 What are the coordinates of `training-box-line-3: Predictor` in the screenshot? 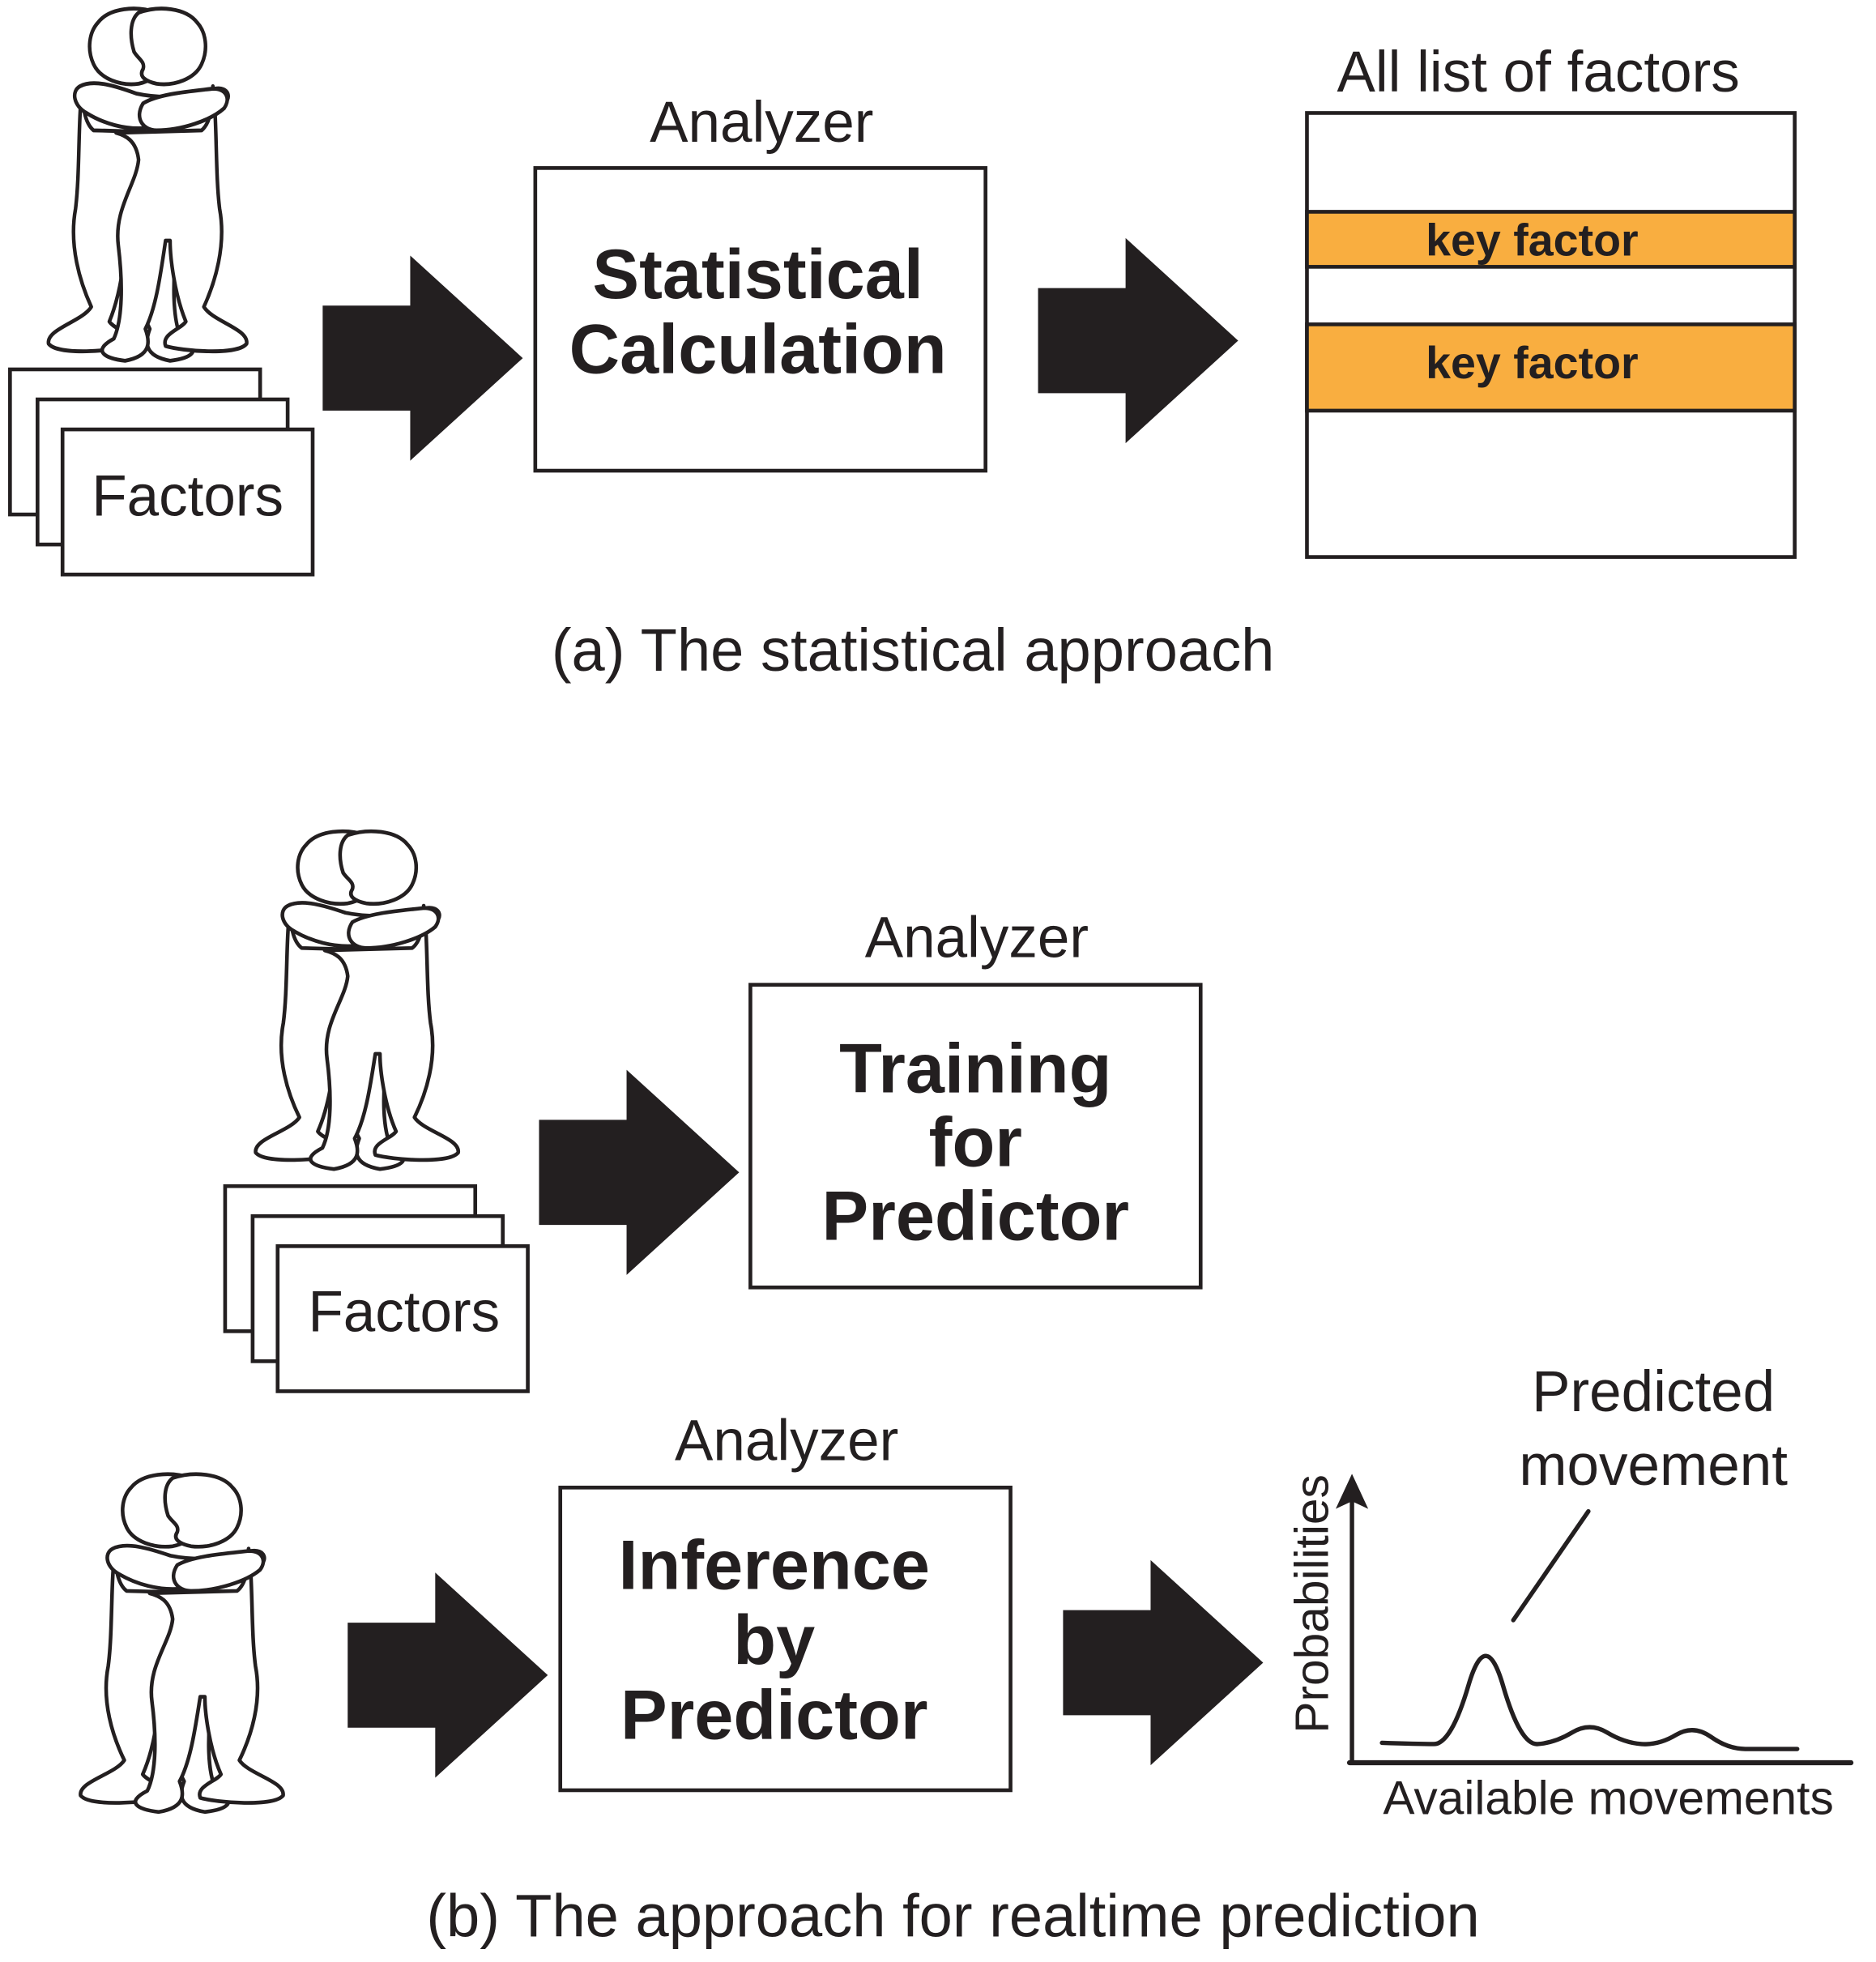 It's located at (976, 1217).